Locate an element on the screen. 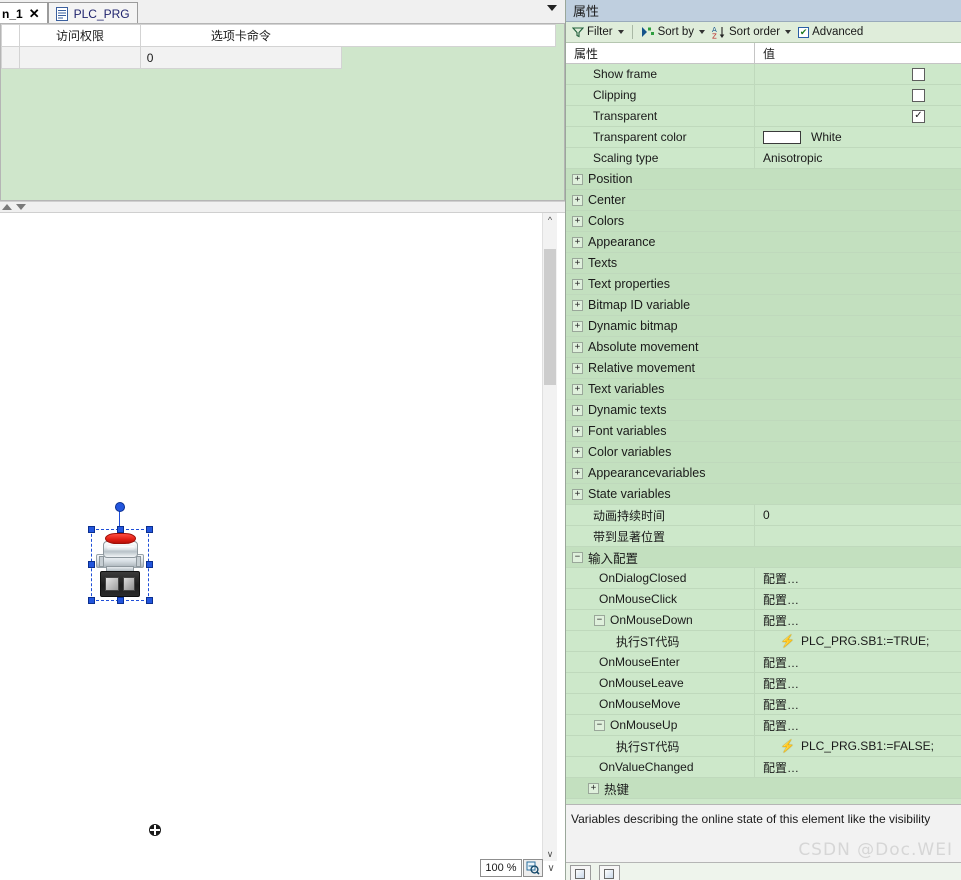 This screenshot has height=880, width=961. property-section-row: + Appearancevariables is located at coordinates (763, 473).